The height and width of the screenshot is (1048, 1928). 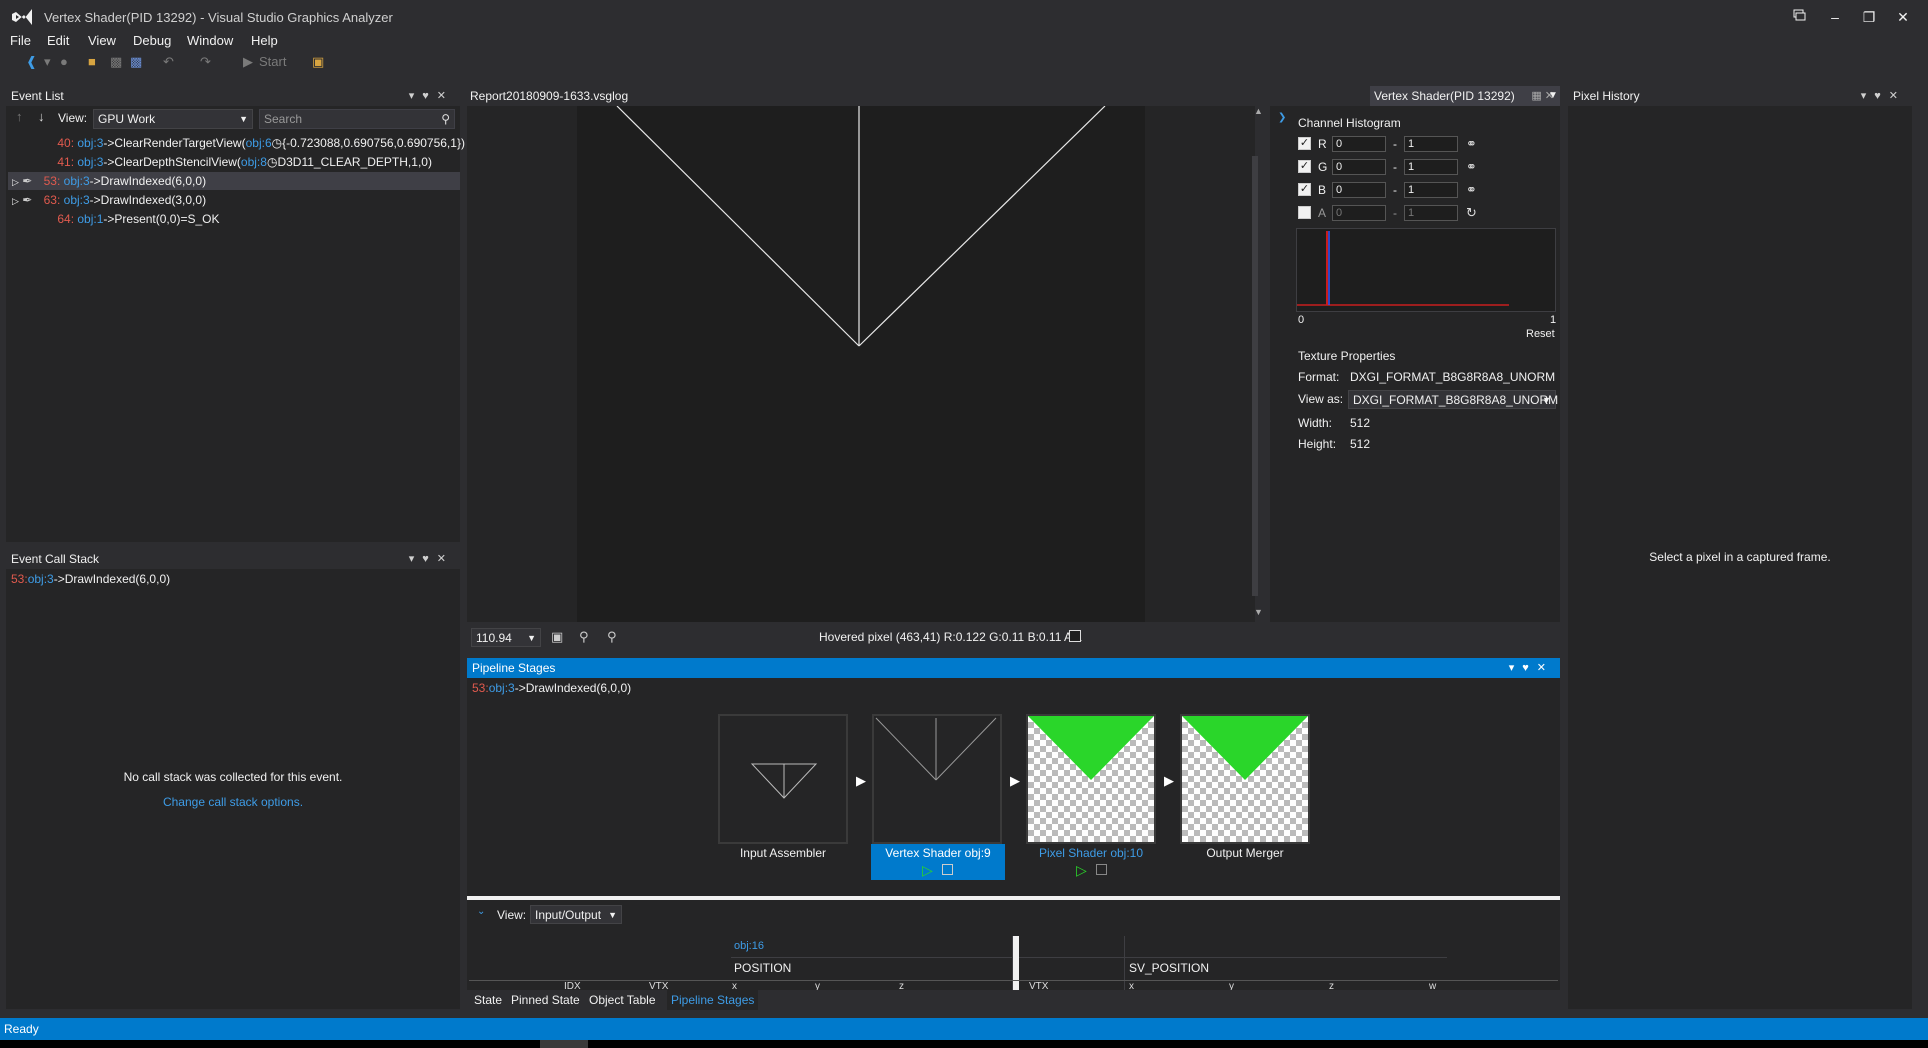 I want to click on open-file-icon: ■, so click(x=92, y=61).